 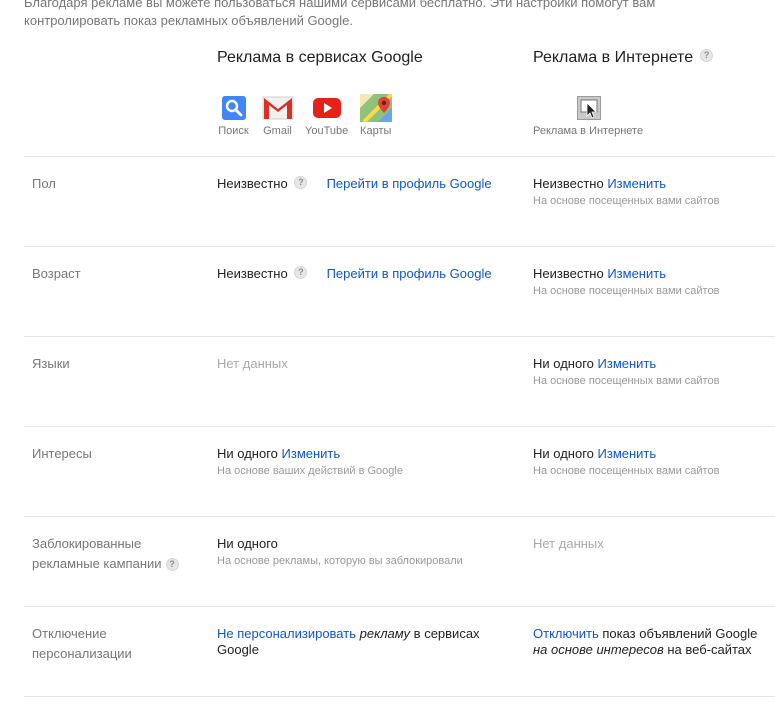 I want to click on row-label: Языки, so click(x=51, y=363).